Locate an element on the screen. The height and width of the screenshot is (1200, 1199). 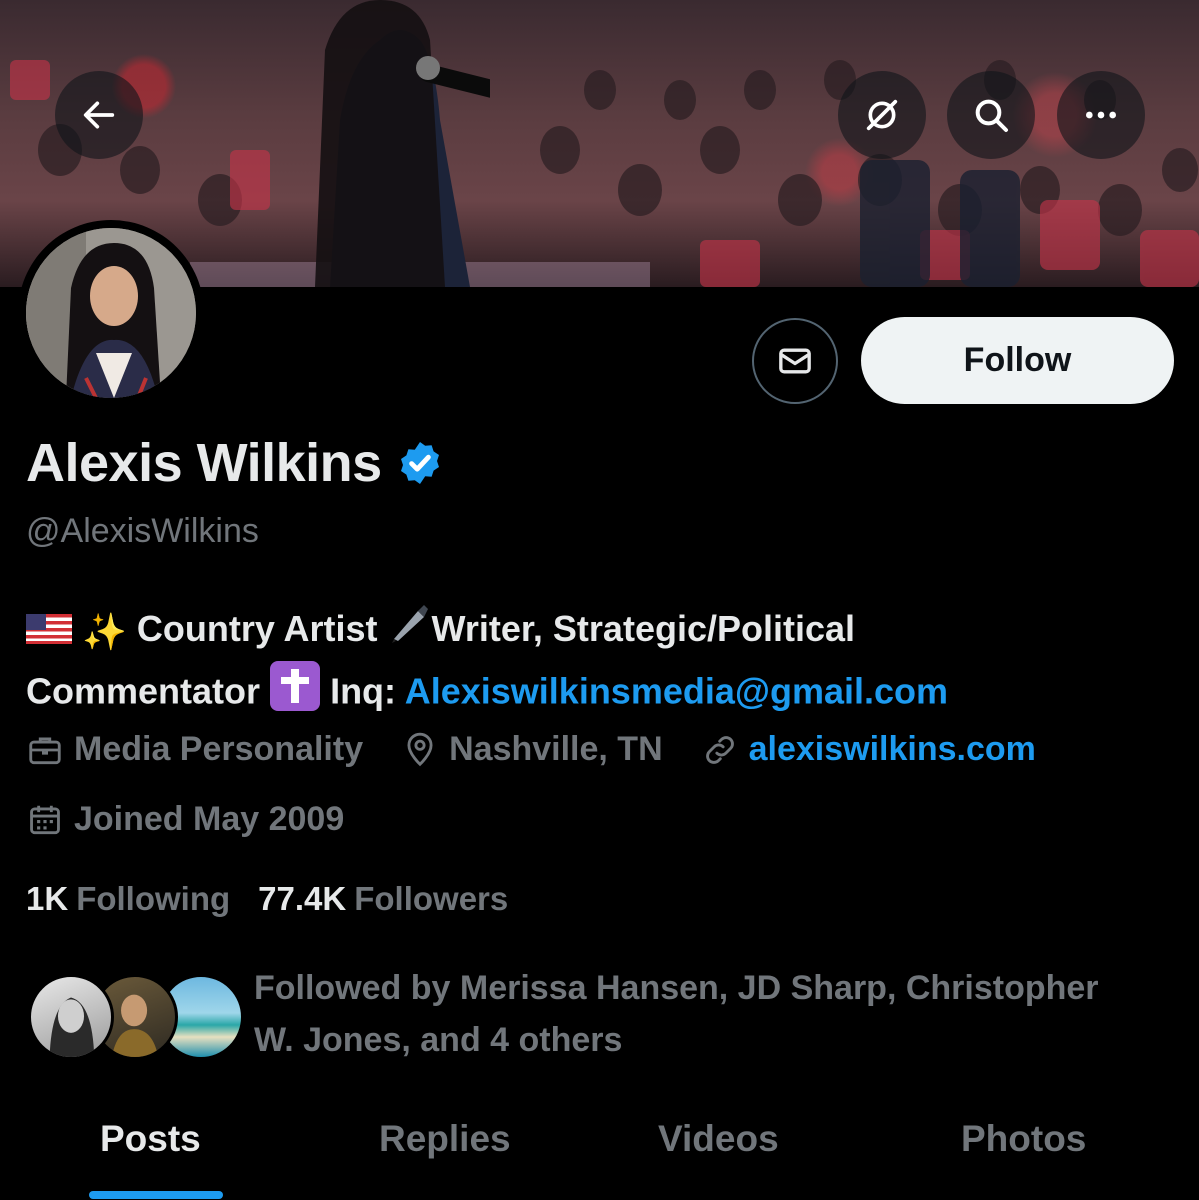
inquiry-label: Inq: is located at coordinates (363, 691).